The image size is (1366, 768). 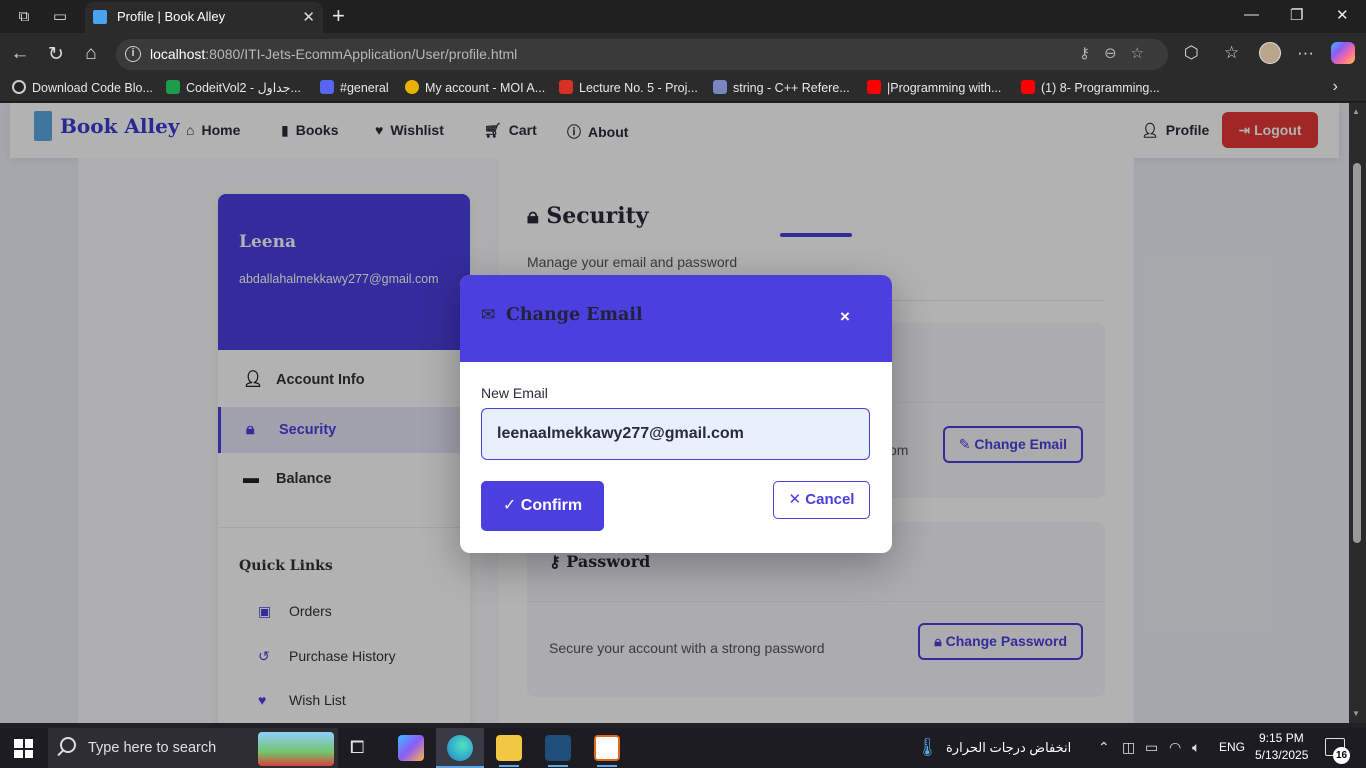 I want to click on scroll-down-icon: ▼, so click(x=1356, y=713).